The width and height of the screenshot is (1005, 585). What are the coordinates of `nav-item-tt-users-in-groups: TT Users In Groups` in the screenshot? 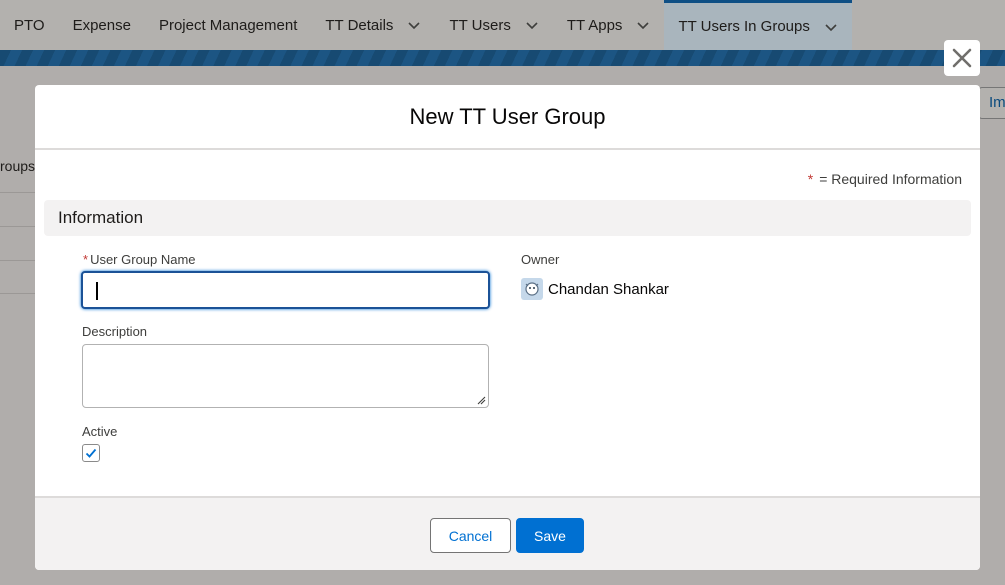 It's located at (758, 25).